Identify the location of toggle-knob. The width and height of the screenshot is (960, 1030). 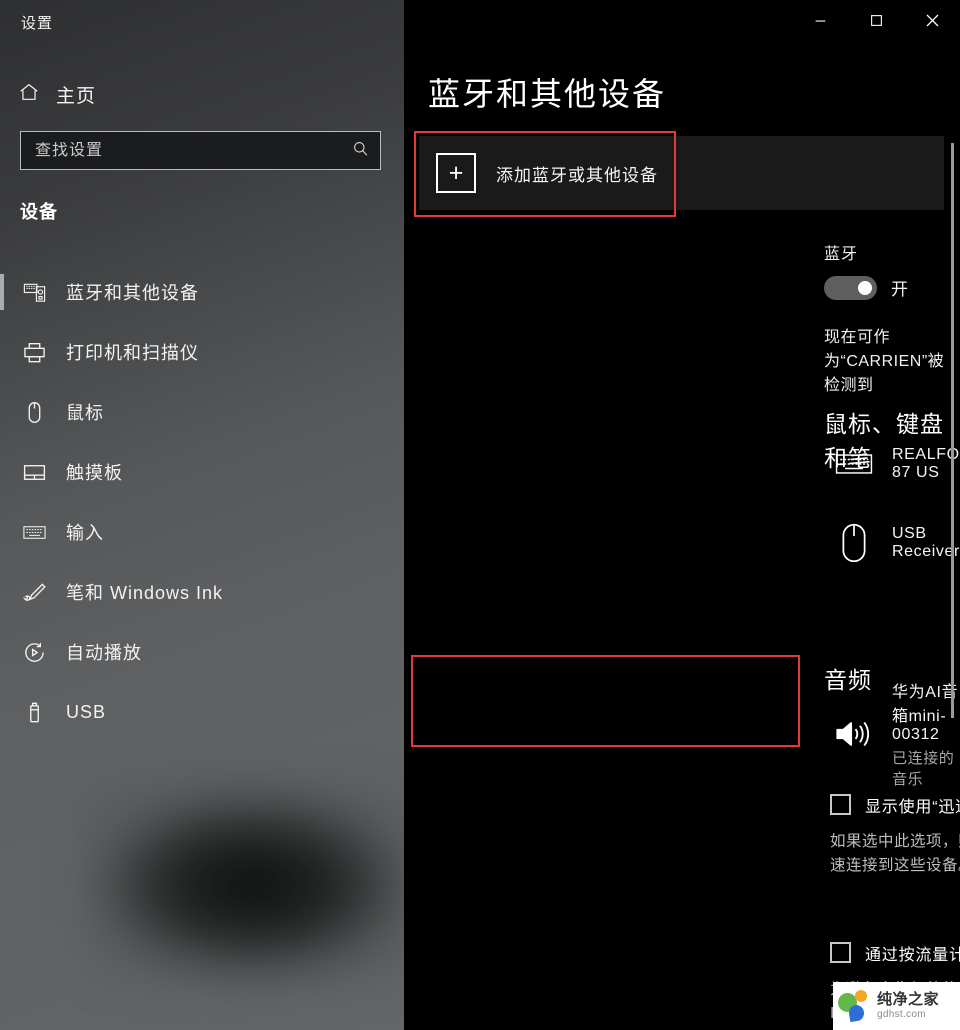
(865, 287).